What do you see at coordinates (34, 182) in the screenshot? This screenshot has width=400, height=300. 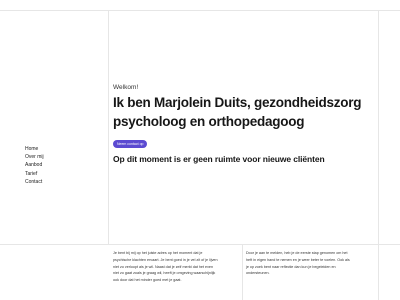 I see `nav-item-contact: Contact` at bounding box center [34, 182].